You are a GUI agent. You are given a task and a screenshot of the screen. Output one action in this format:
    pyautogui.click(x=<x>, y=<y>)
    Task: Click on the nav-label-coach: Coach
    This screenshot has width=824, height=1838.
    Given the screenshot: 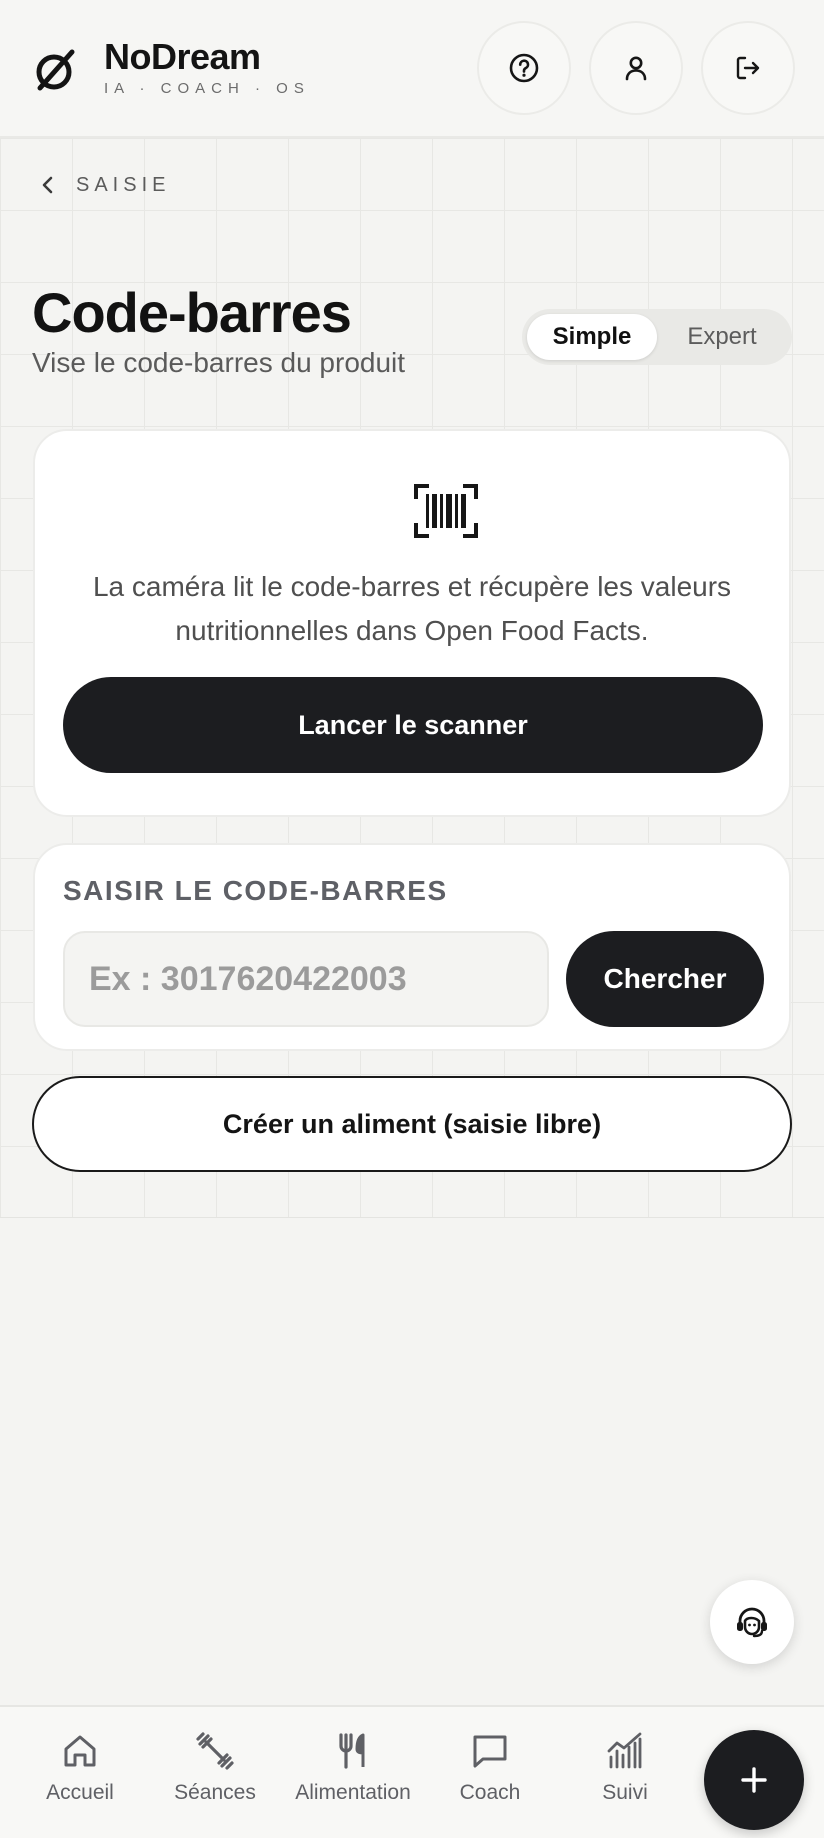 What is the action you would take?
    pyautogui.click(x=490, y=1792)
    